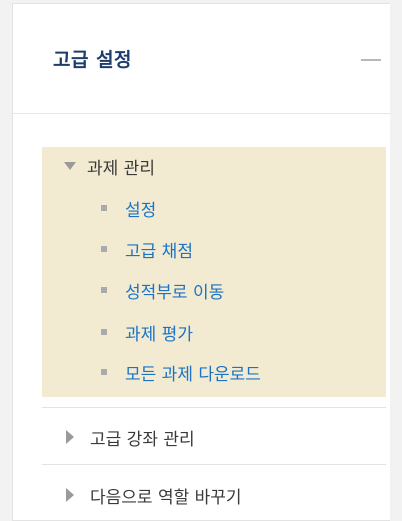 The height and width of the screenshot is (521, 402). I want to click on tree-item-download-all: 모든 과제 다운로드, so click(181, 372).